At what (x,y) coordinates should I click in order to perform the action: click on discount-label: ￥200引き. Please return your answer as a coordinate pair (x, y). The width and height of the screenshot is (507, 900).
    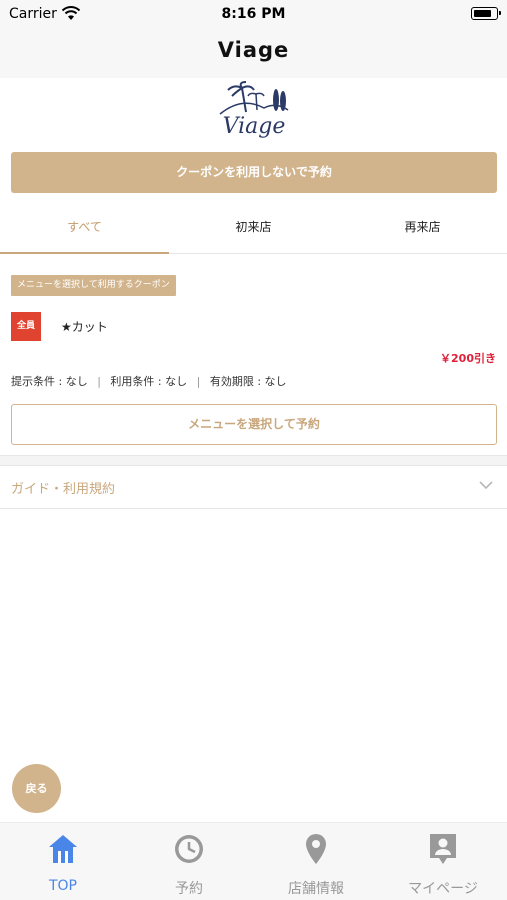
    Looking at the image, I should click on (468, 358).